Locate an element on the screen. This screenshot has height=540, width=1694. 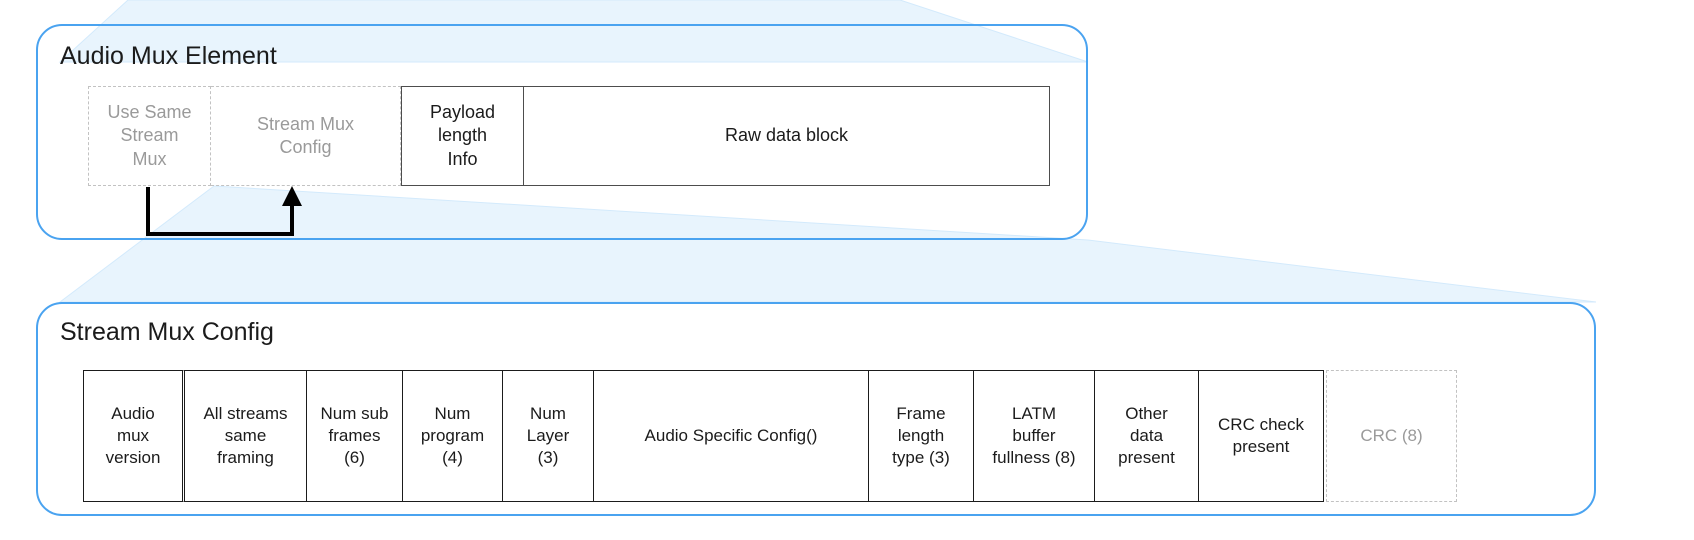
field-line: Mux is located at coordinates (149, 158).